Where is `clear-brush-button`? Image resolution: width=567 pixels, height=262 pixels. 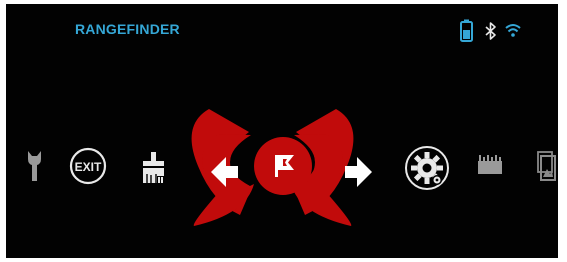
clear-brush-button is located at coordinates (153, 168).